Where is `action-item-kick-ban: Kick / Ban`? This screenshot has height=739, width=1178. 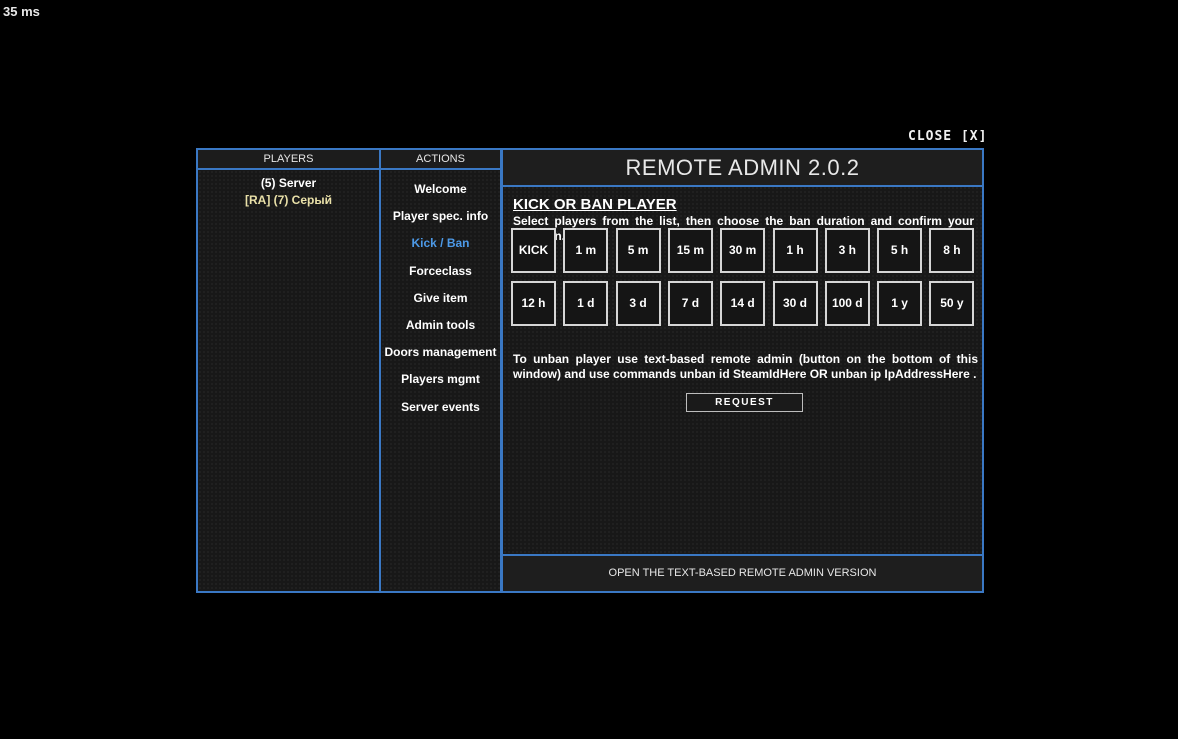
action-item-kick-ban: Kick / Ban is located at coordinates (440, 248).